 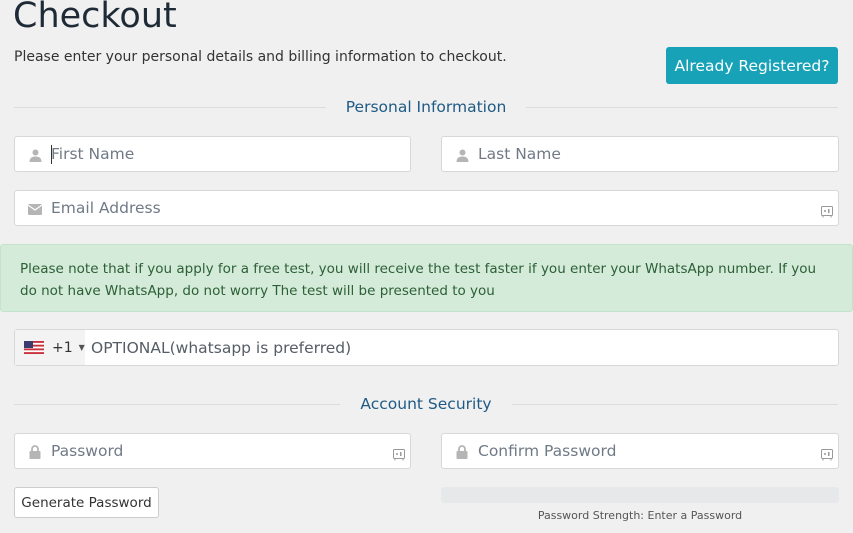 I want to click on section-heading: Personal Information, so click(x=426, y=107).